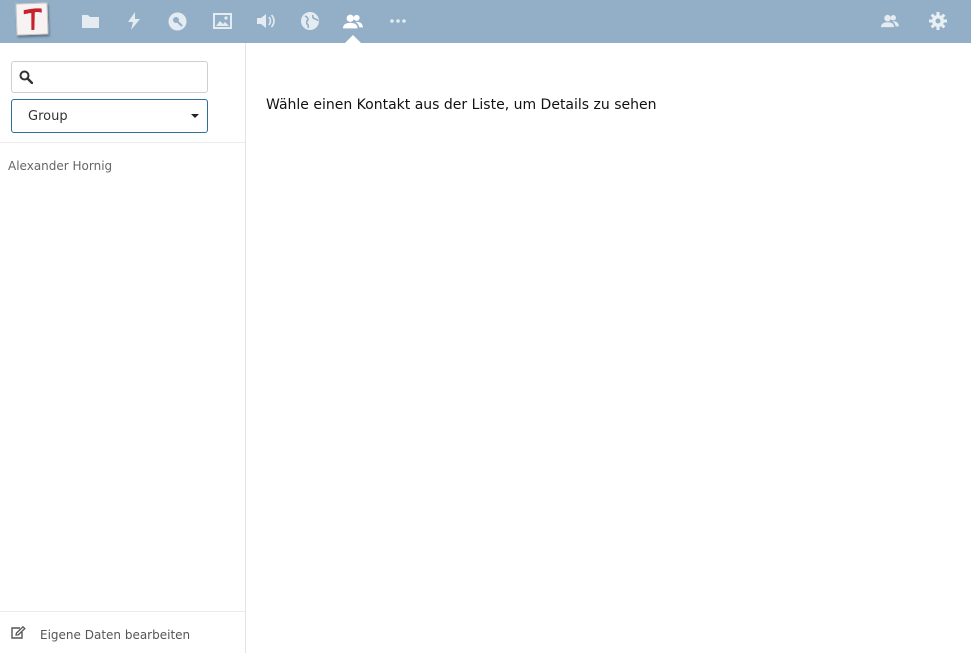 This screenshot has height=653, width=971. Describe the element at coordinates (398, 21) in the screenshot. I see `more-icon` at that location.